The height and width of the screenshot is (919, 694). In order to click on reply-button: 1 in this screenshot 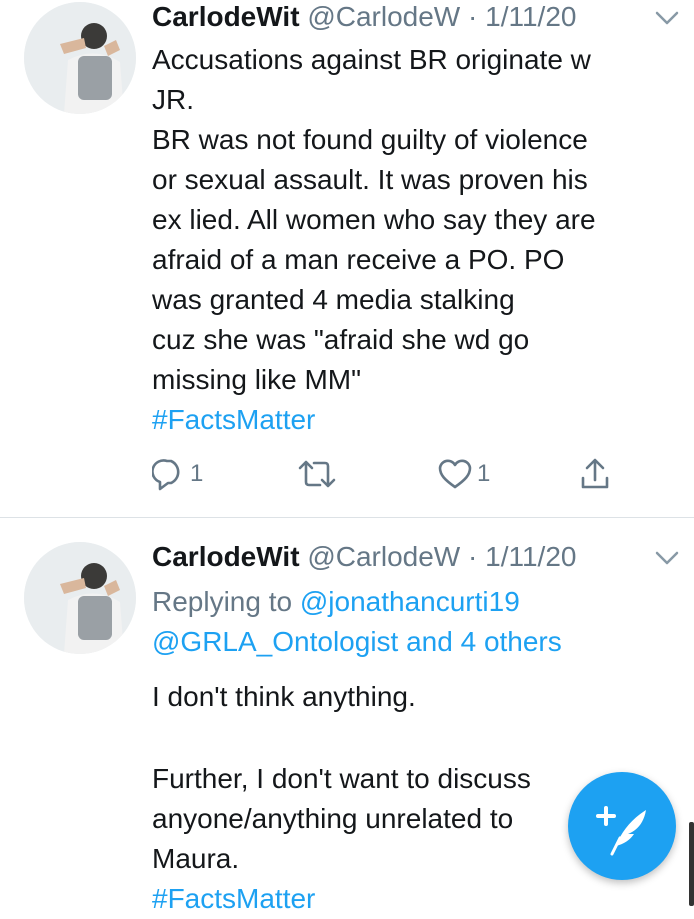, I will do `click(177, 474)`.